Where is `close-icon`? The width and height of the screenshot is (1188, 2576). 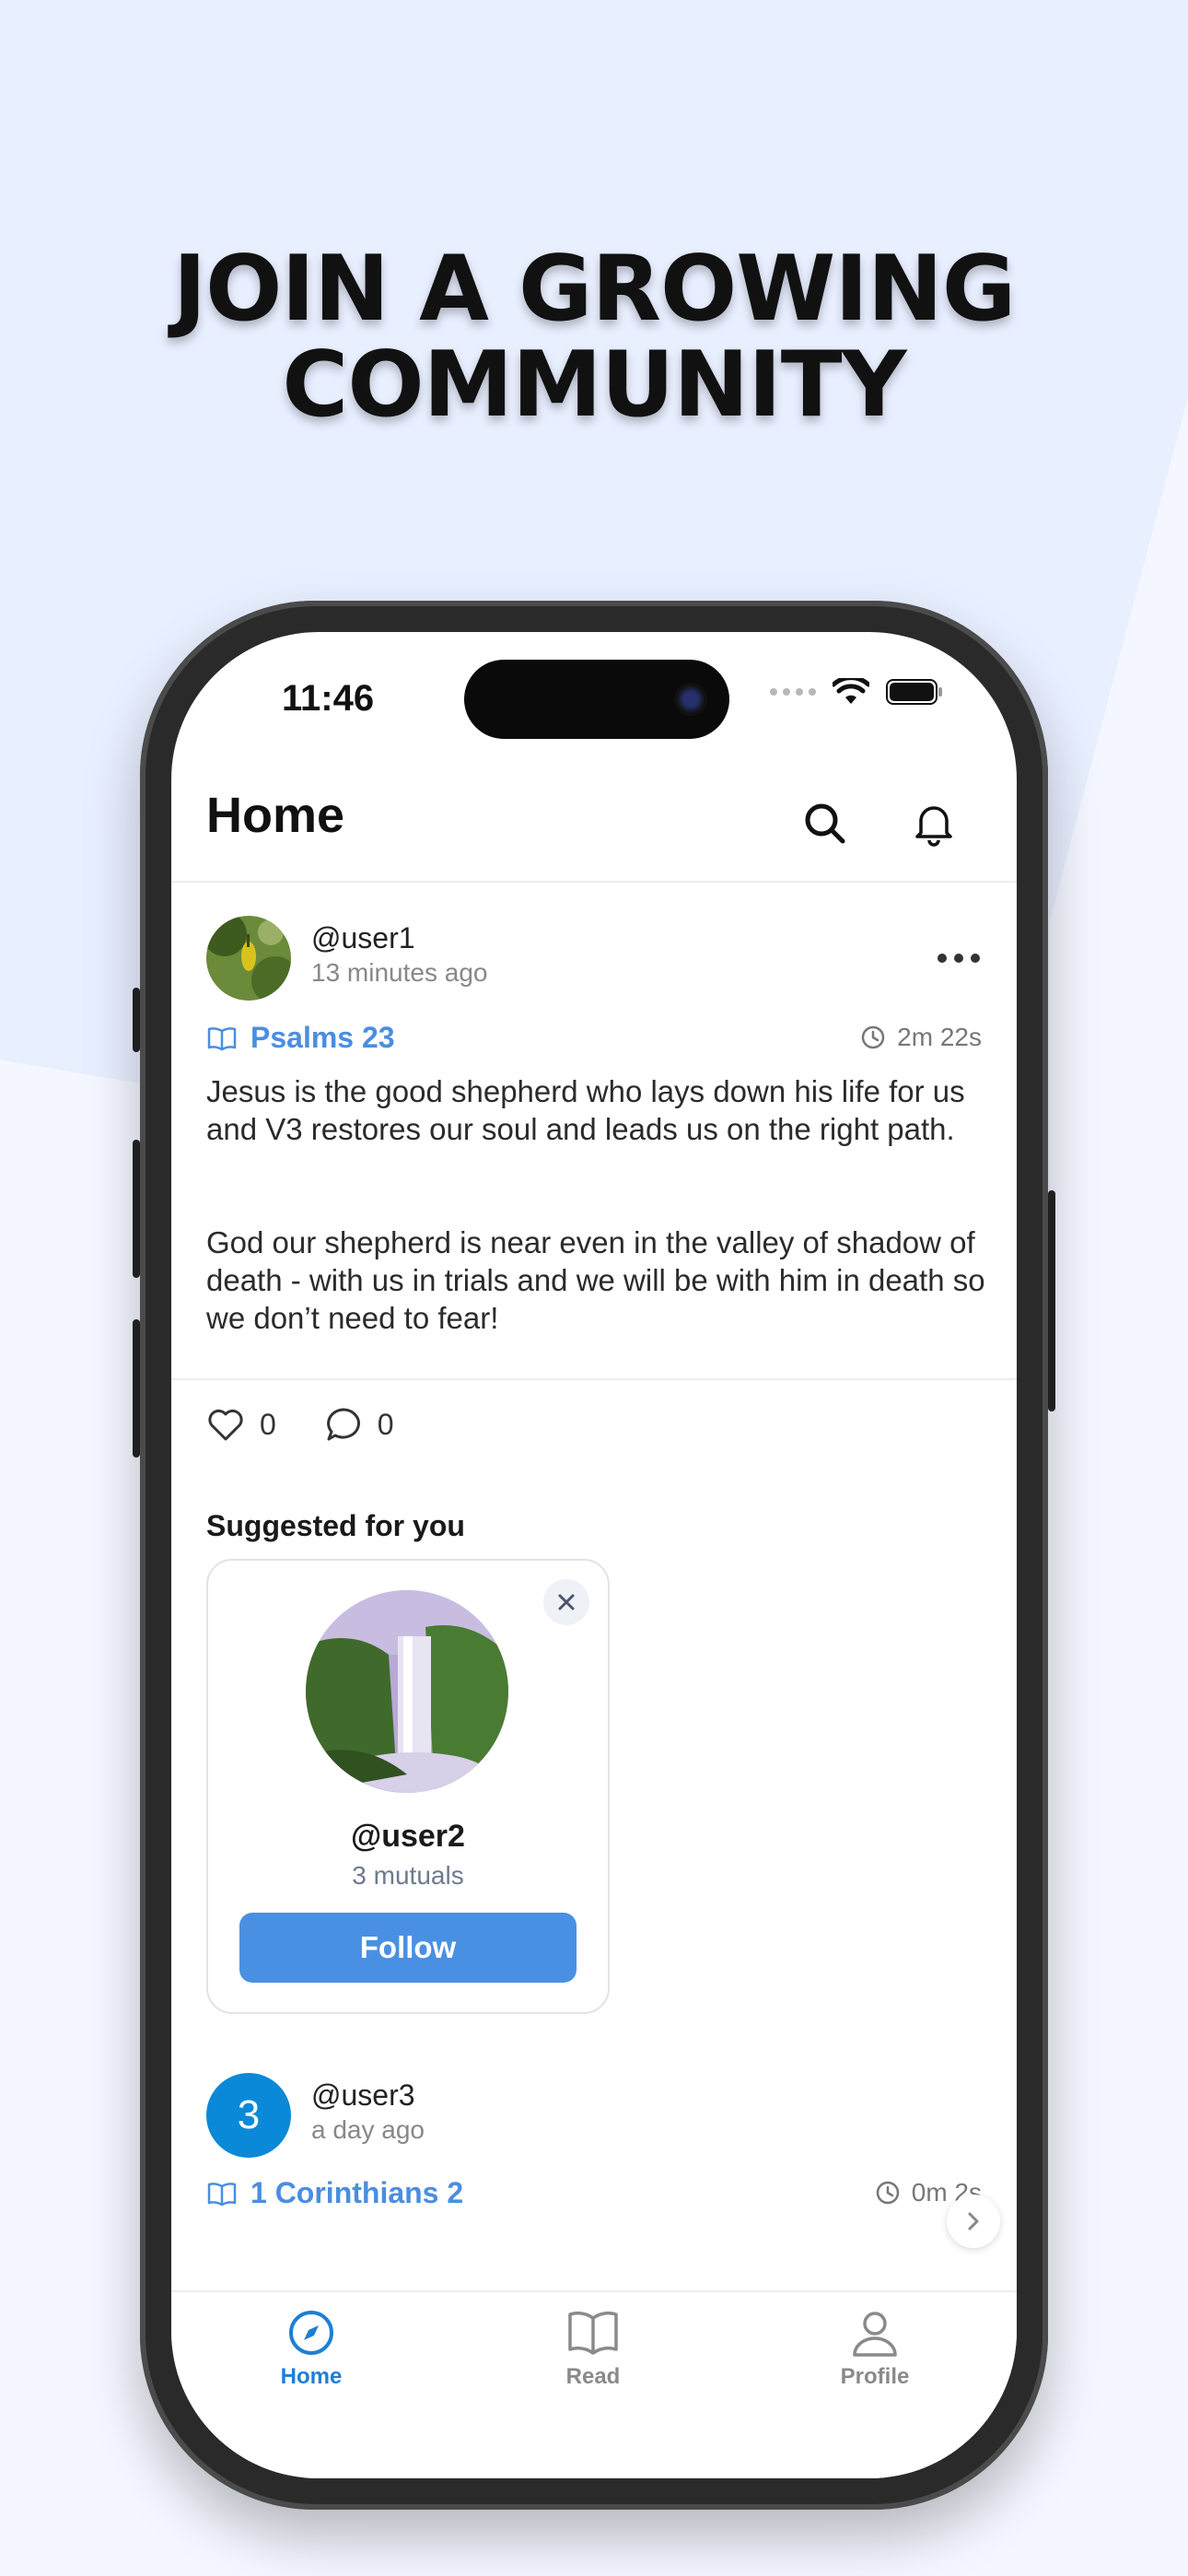
close-icon is located at coordinates (566, 1602).